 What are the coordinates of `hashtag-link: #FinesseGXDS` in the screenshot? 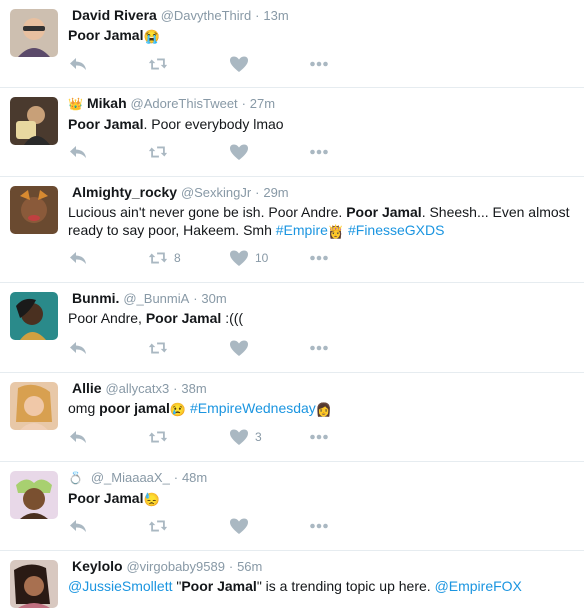 It's located at (394, 230).